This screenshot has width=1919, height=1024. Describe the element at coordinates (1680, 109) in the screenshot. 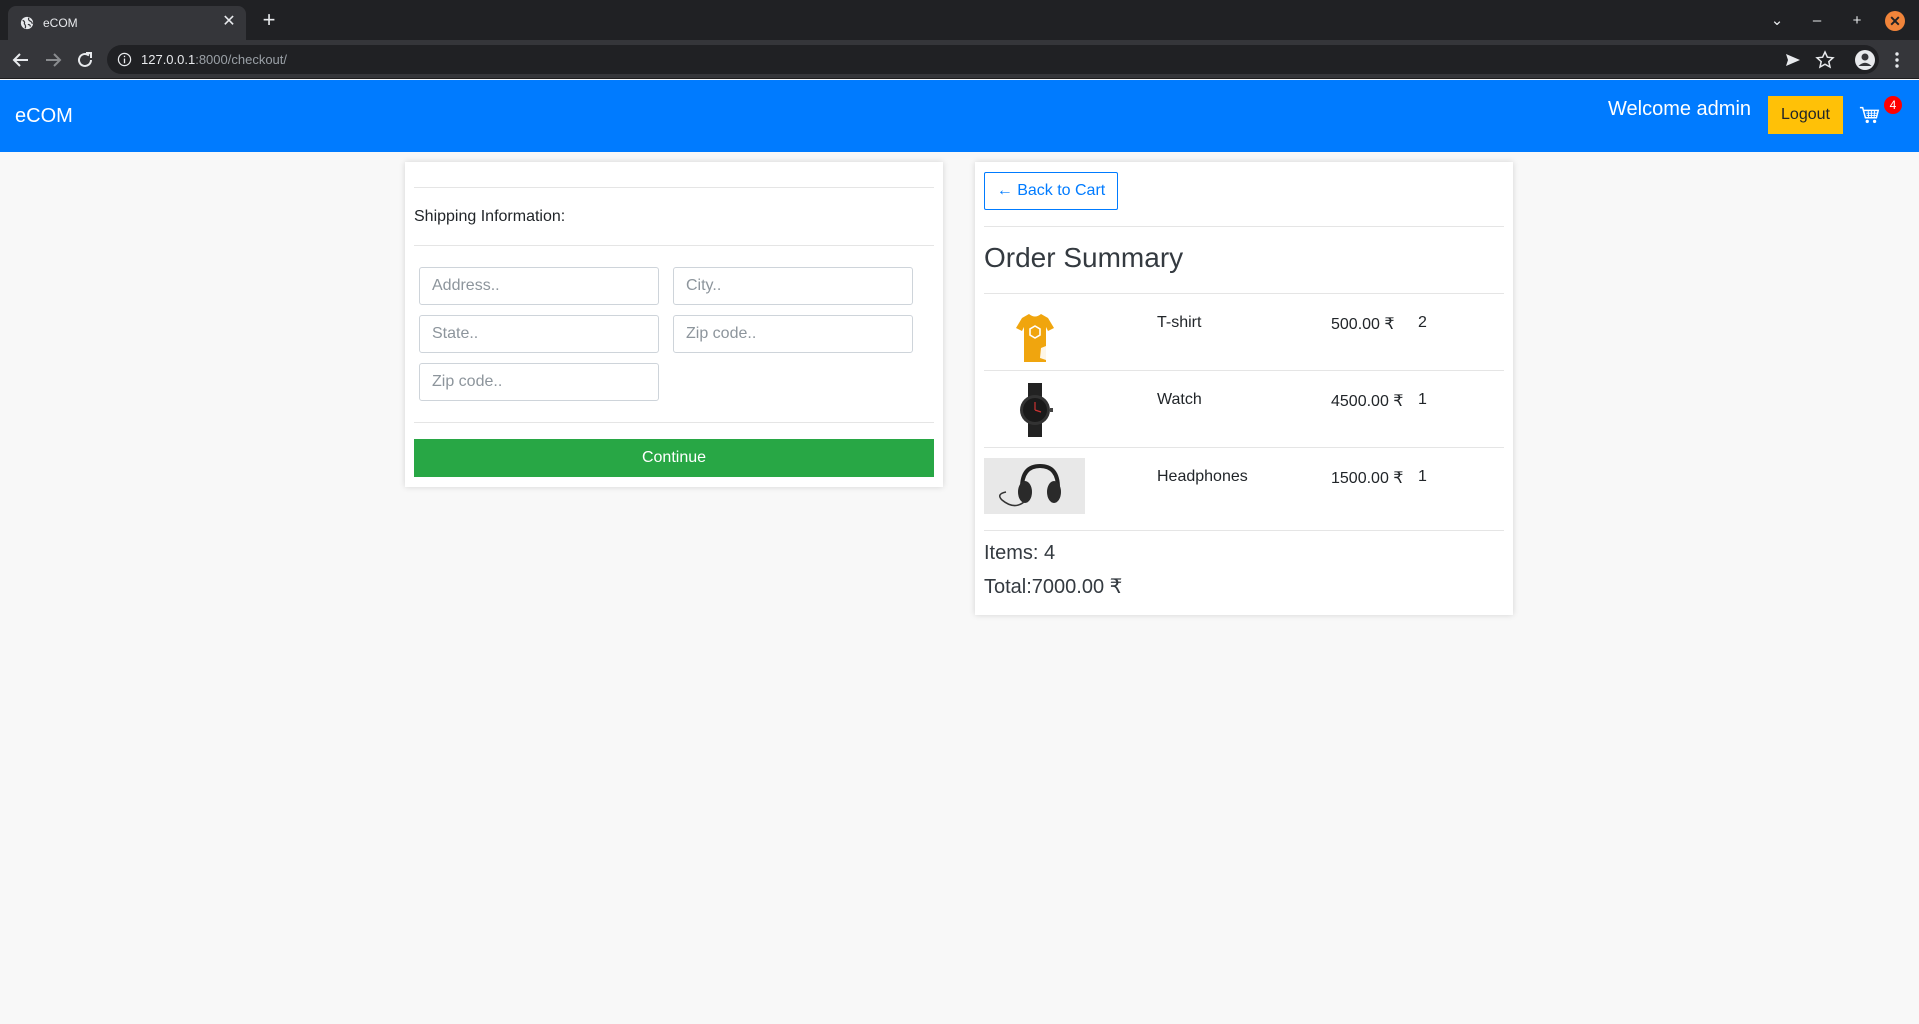

I see `welcome-text: Welcome admin` at that location.